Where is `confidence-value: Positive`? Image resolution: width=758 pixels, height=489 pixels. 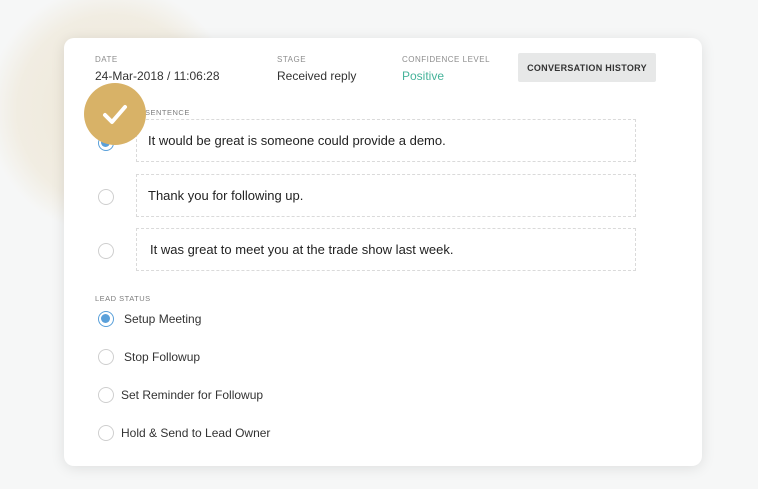 confidence-value: Positive is located at coordinates (423, 76).